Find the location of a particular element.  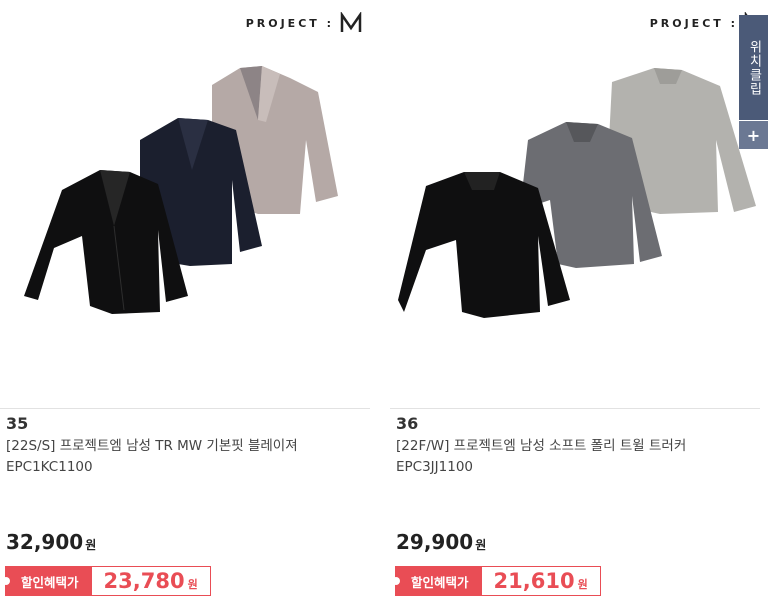

price-value: 29,900 is located at coordinates (435, 542).